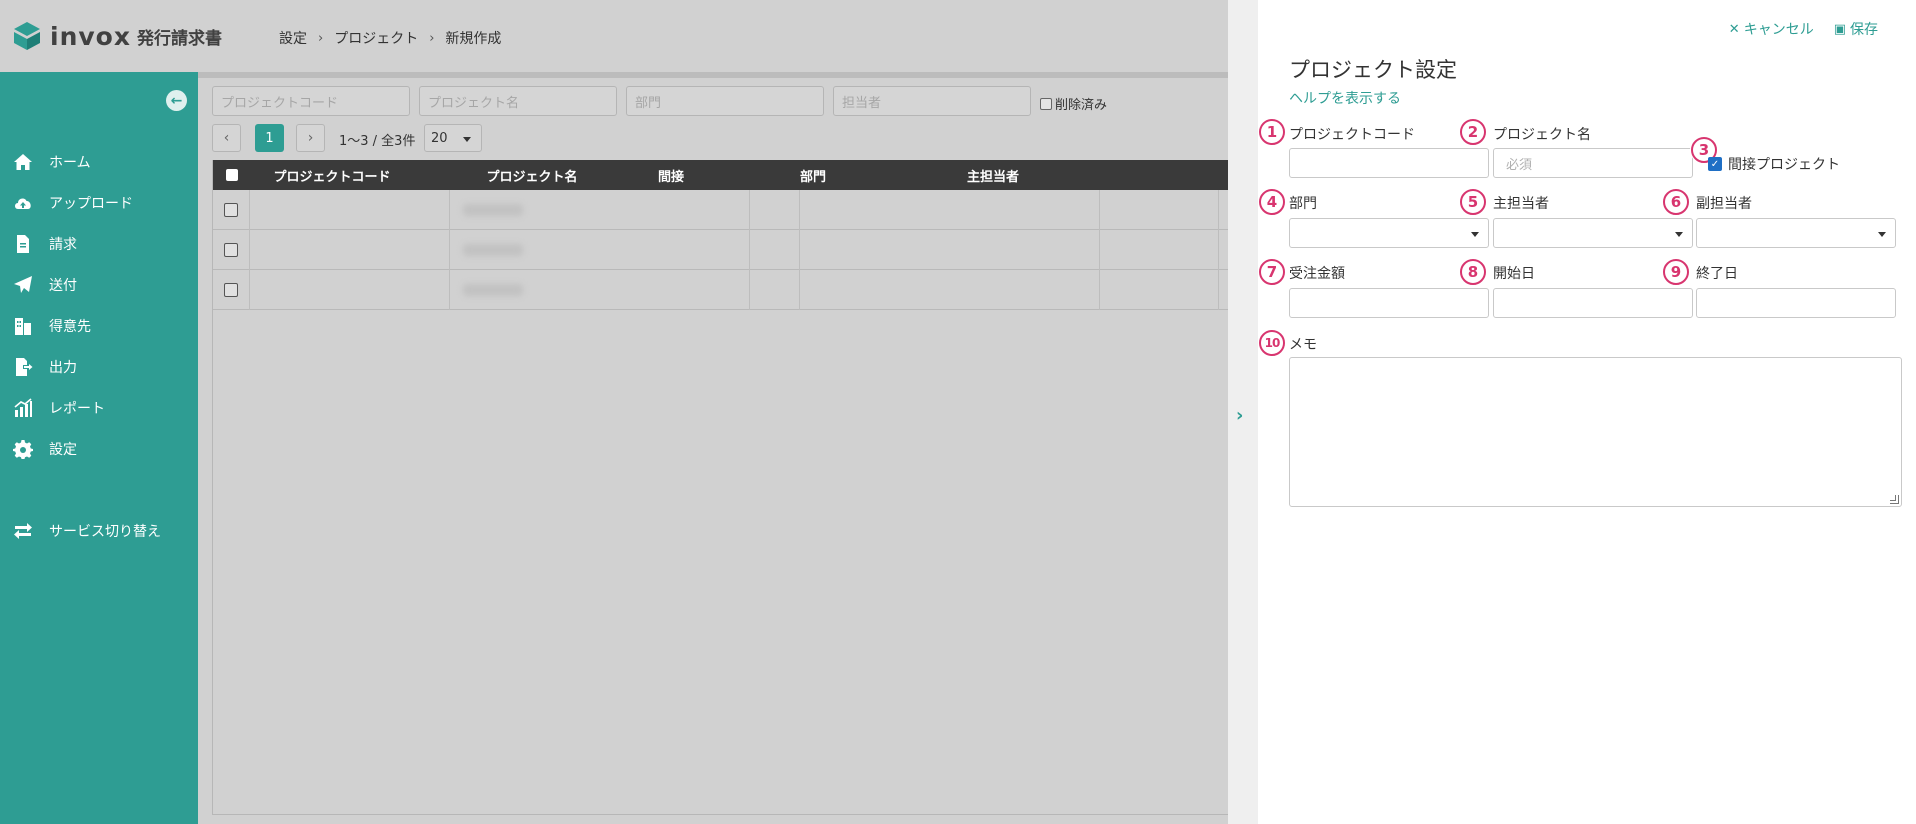  What do you see at coordinates (1073, 103) in the screenshot?
I see `deleted-checkbox: 削除済み` at bounding box center [1073, 103].